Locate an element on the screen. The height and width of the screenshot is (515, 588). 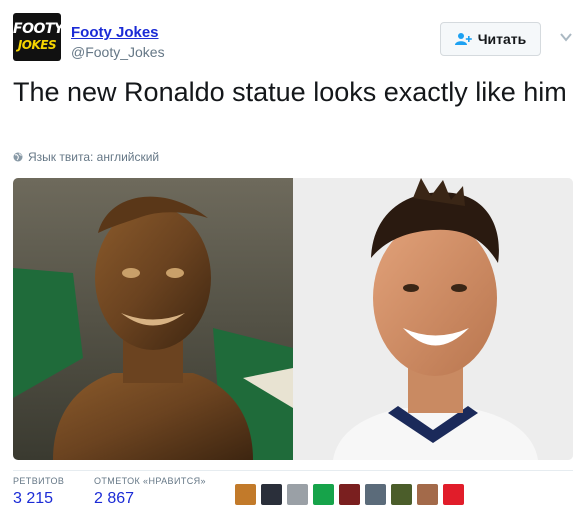
likes-stat: ОТМЕТОК «НРАВИТСЯ» 2 867 is located at coordinates (150, 492).